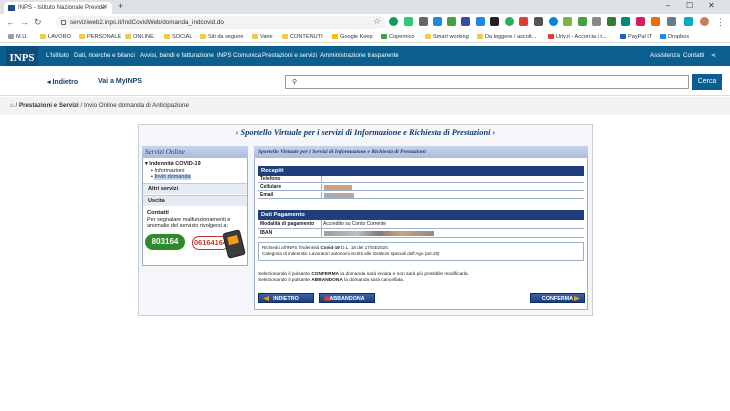  Describe the element at coordinates (221, 37) in the screenshot. I see `bookmark-item: Siti da seguire` at that location.